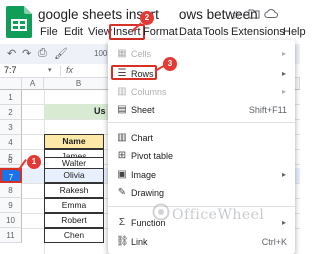 This screenshot has height=254, width=320. I want to click on shortcut-label: Shift+F11, so click(267, 110).